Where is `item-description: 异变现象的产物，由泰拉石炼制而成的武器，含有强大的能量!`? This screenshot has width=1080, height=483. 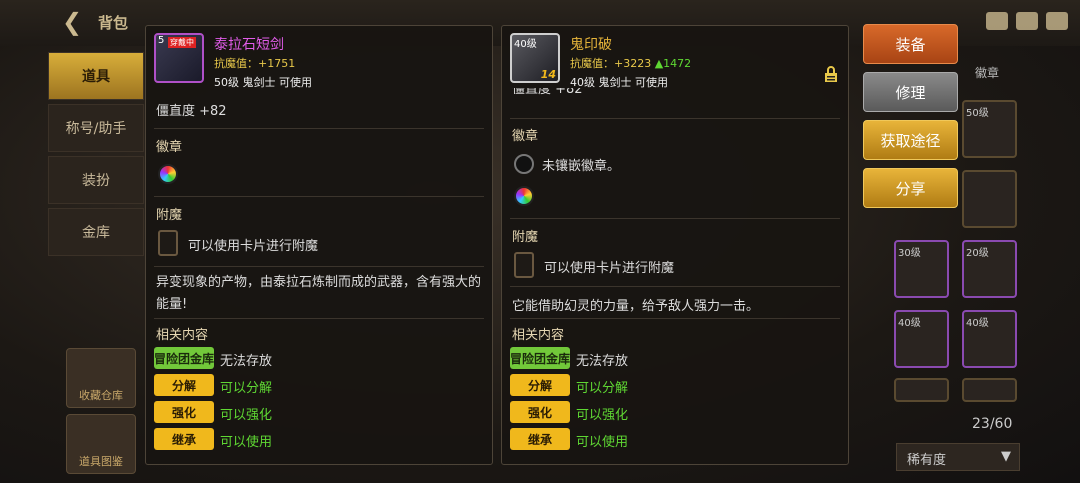 item-description: 异变现象的产物，由泰拉石炼制而成的武器，含有强大的能量! is located at coordinates (319, 293).